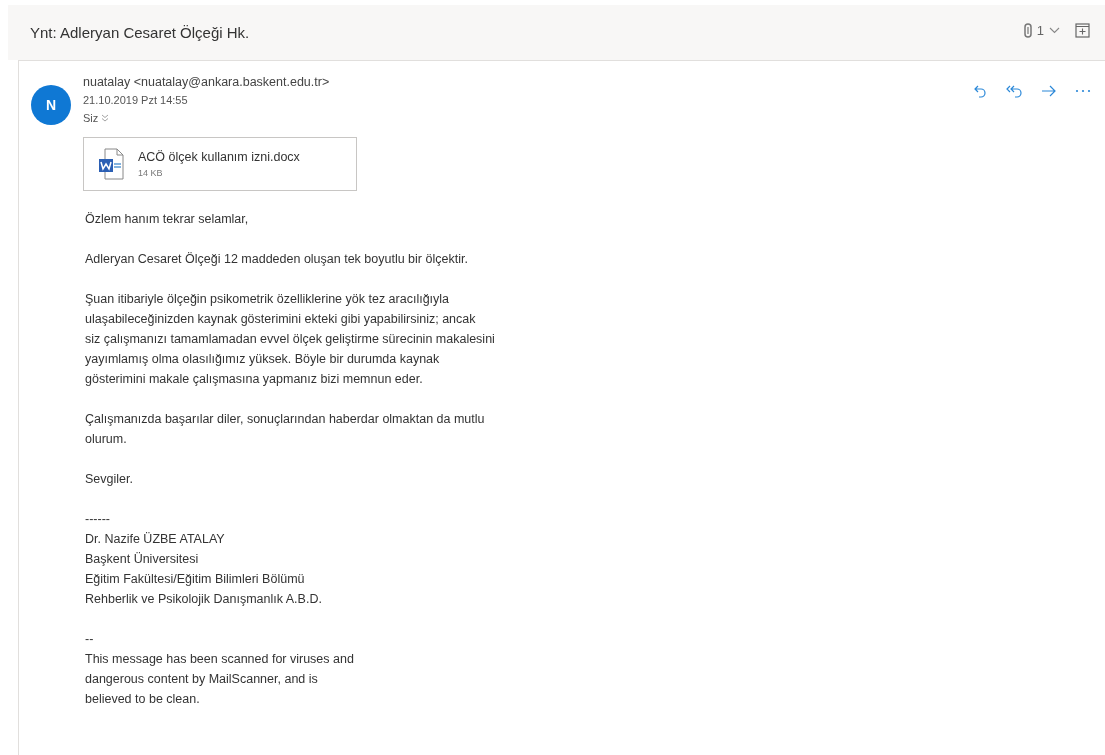  I want to click on expand-icon, so click(1082, 30).